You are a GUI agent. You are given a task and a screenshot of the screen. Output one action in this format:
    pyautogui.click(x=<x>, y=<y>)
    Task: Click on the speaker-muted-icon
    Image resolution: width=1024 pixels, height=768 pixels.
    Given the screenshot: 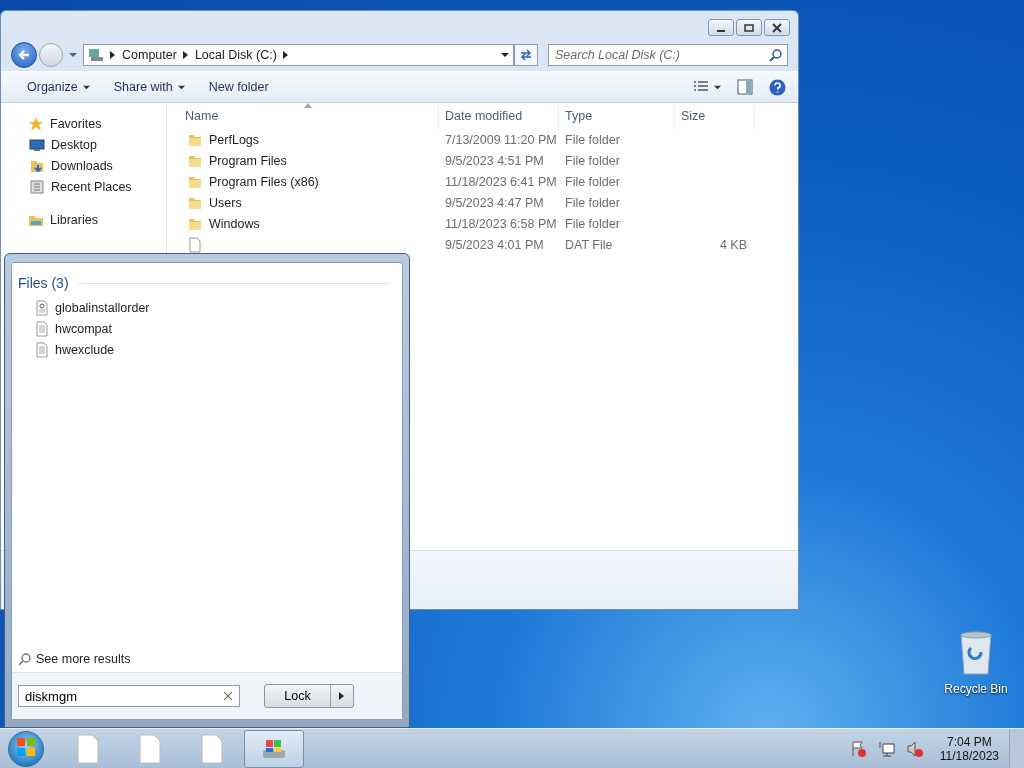 What is the action you would take?
    pyautogui.click(x=914, y=748)
    